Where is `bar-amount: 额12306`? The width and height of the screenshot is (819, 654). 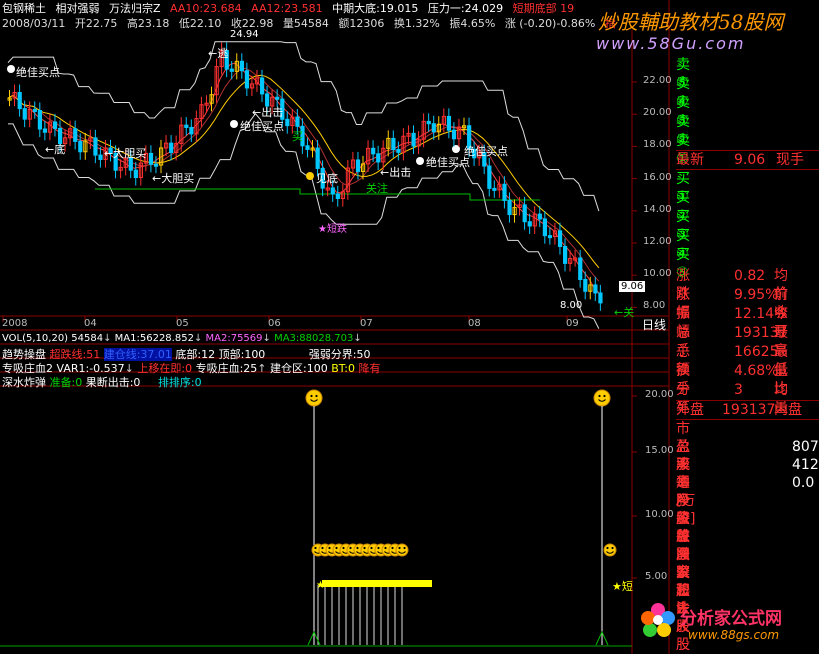 bar-amount: 额12306 is located at coordinates (361, 23).